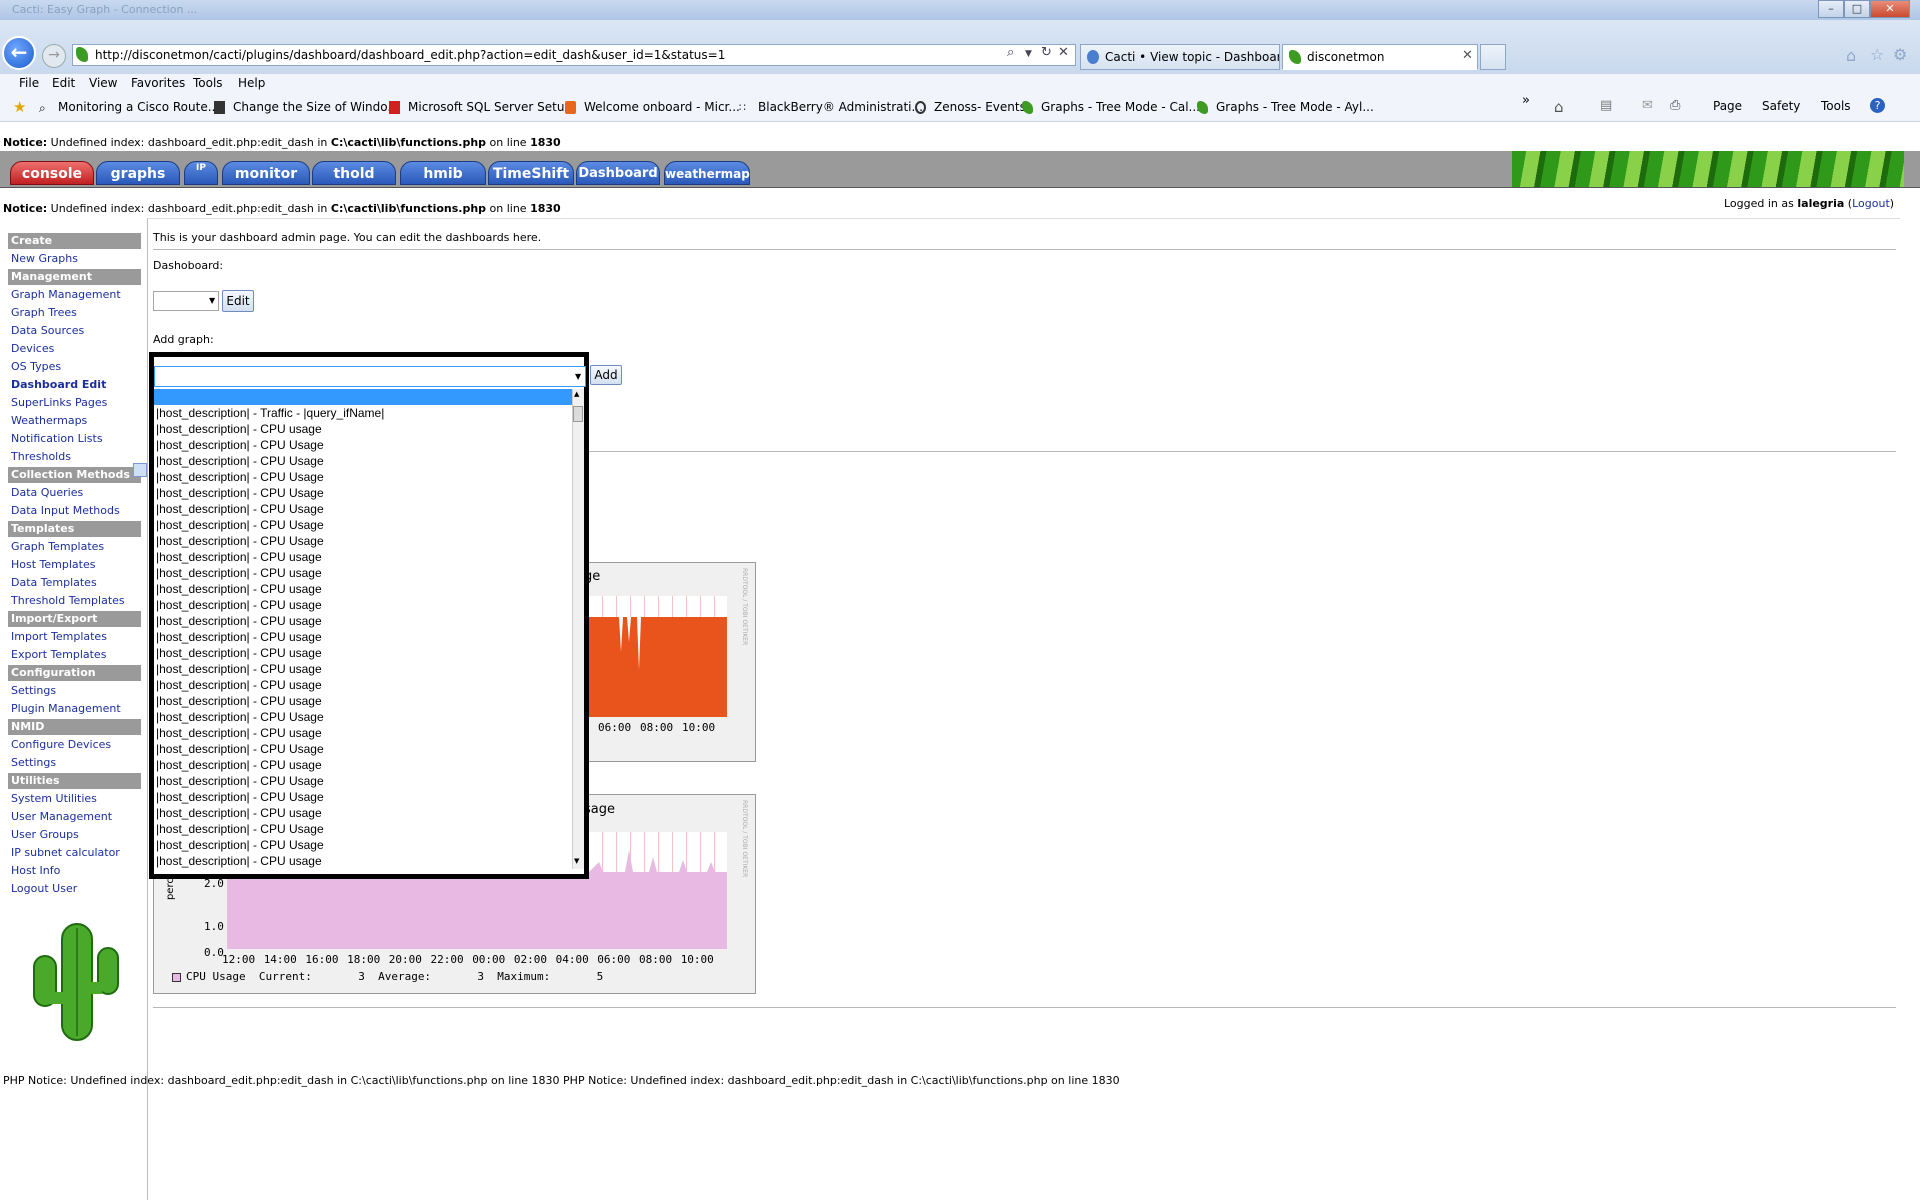 The width and height of the screenshot is (1920, 1200). Describe the element at coordinates (44, 313) in the screenshot. I see `sidebar-item-graph-trees: Graph Trees` at that location.